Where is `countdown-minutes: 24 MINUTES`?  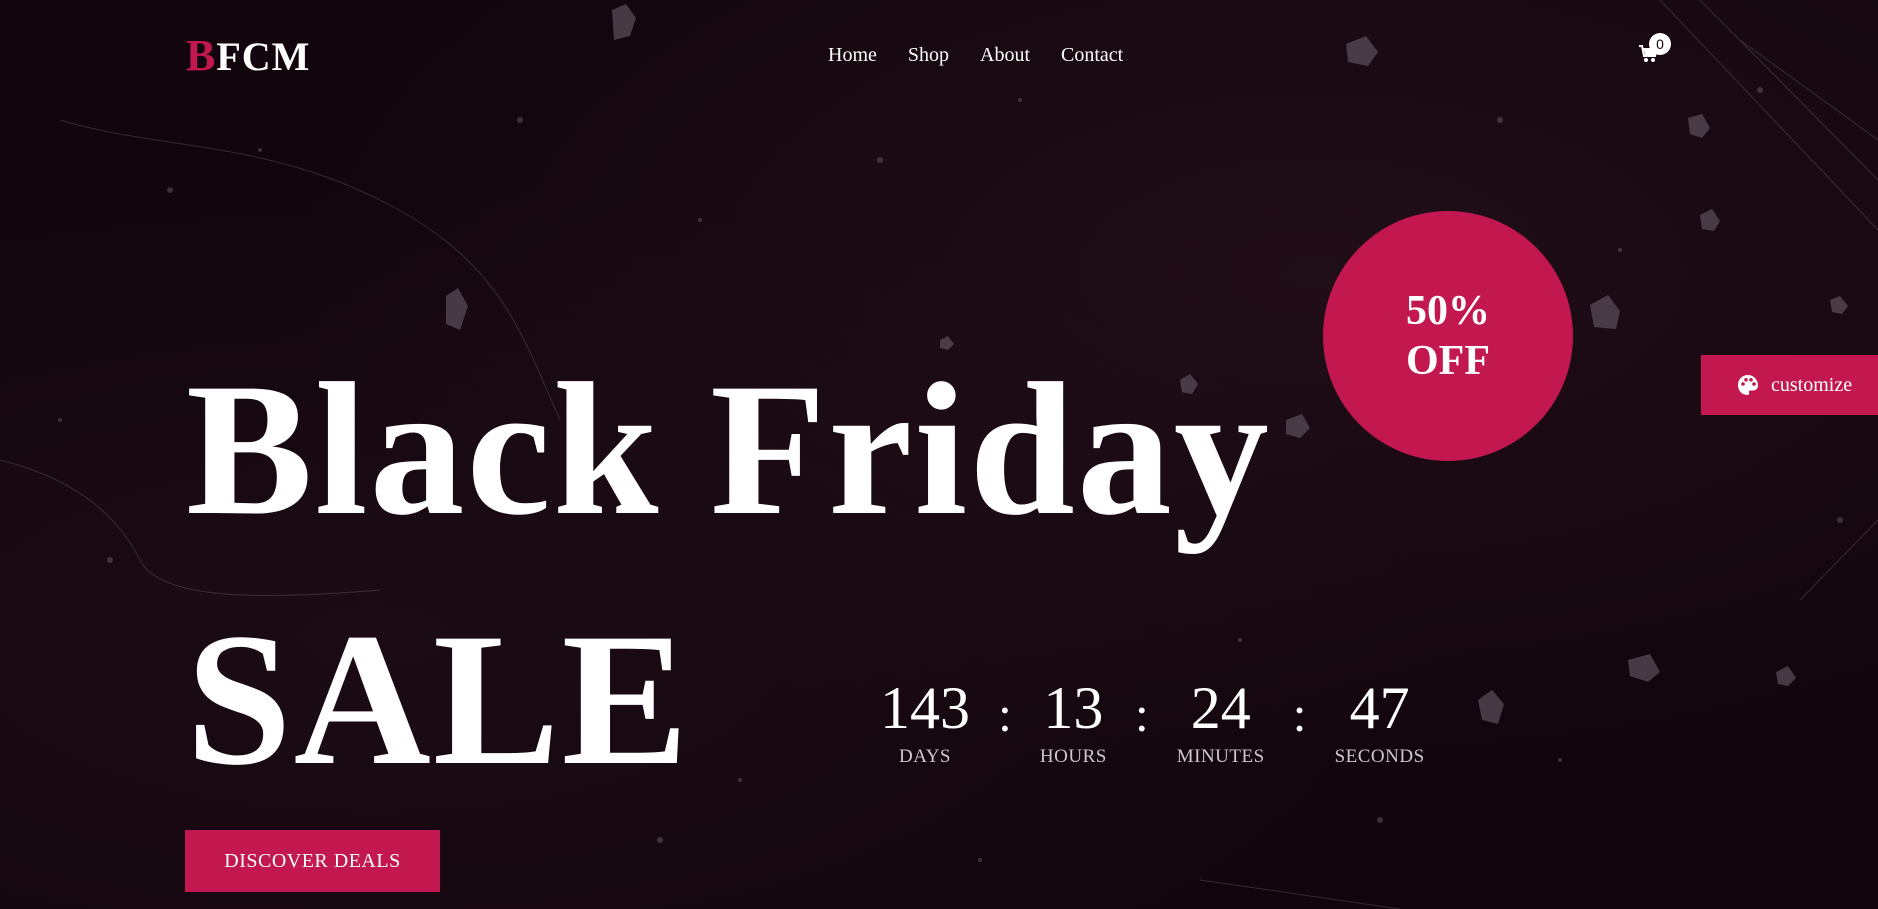 countdown-minutes: 24 MINUTES is located at coordinates (1221, 720).